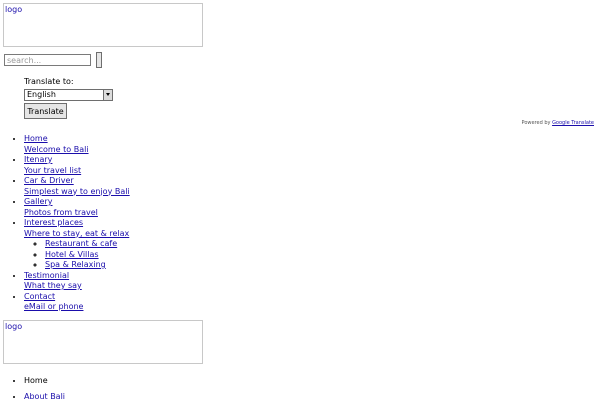  Describe the element at coordinates (77, 276) in the screenshot. I see `nav-link-testimonial: Testimonial` at that location.